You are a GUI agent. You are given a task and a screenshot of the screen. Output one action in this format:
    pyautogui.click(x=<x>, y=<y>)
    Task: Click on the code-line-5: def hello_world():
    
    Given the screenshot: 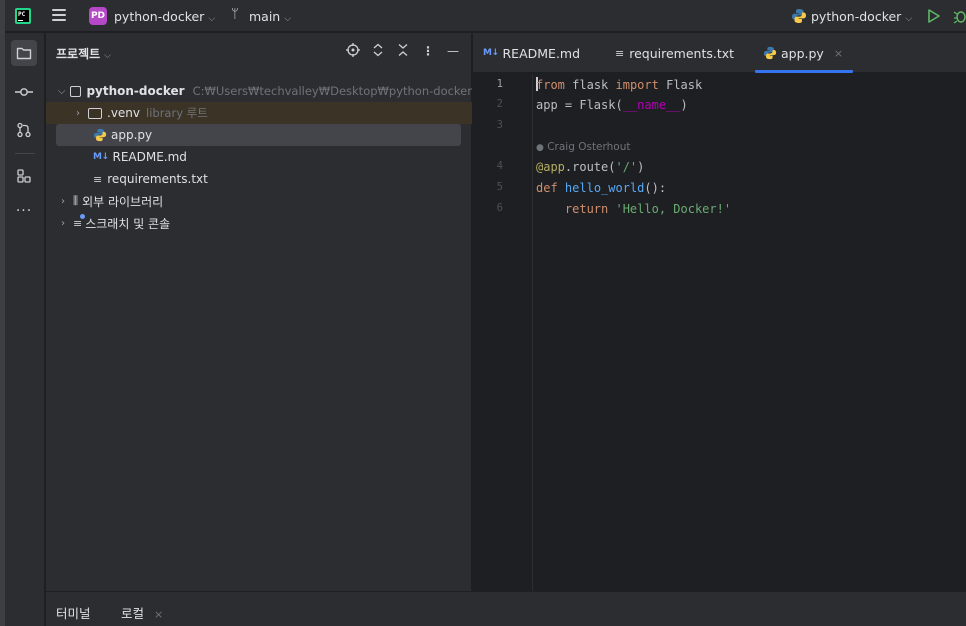 What is the action you would take?
    pyautogui.click(x=601, y=188)
    